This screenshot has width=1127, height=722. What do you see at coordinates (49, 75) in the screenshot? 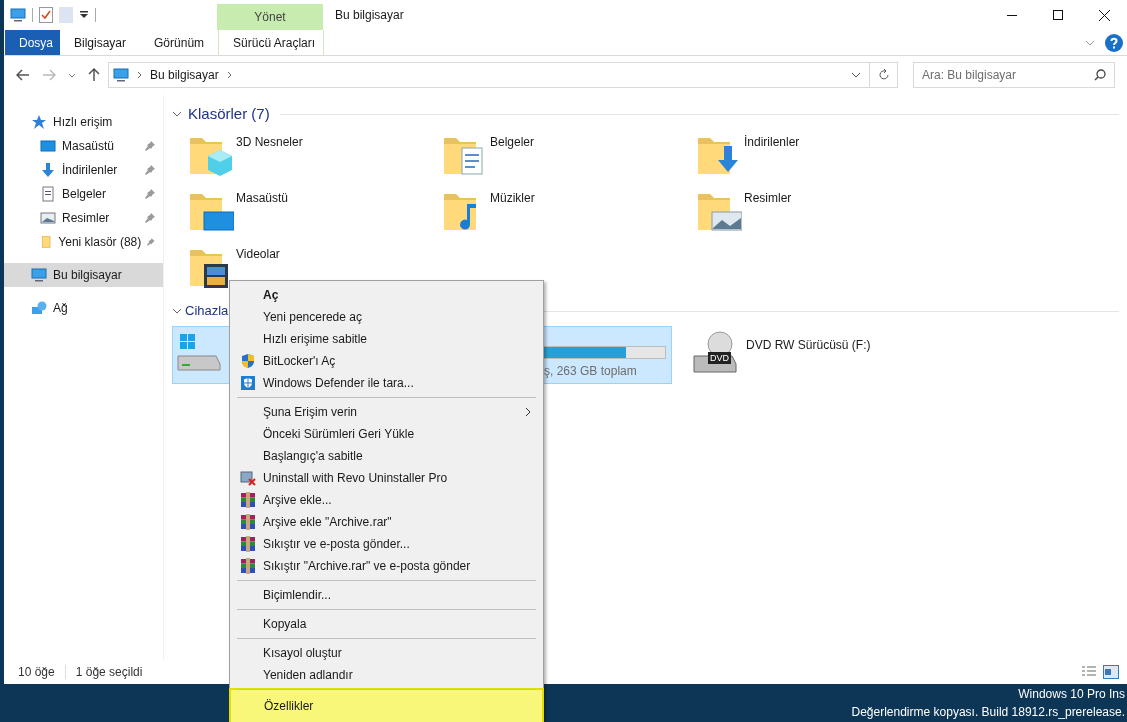
I see `forward-arrow-icon` at bounding box center [49, 75].